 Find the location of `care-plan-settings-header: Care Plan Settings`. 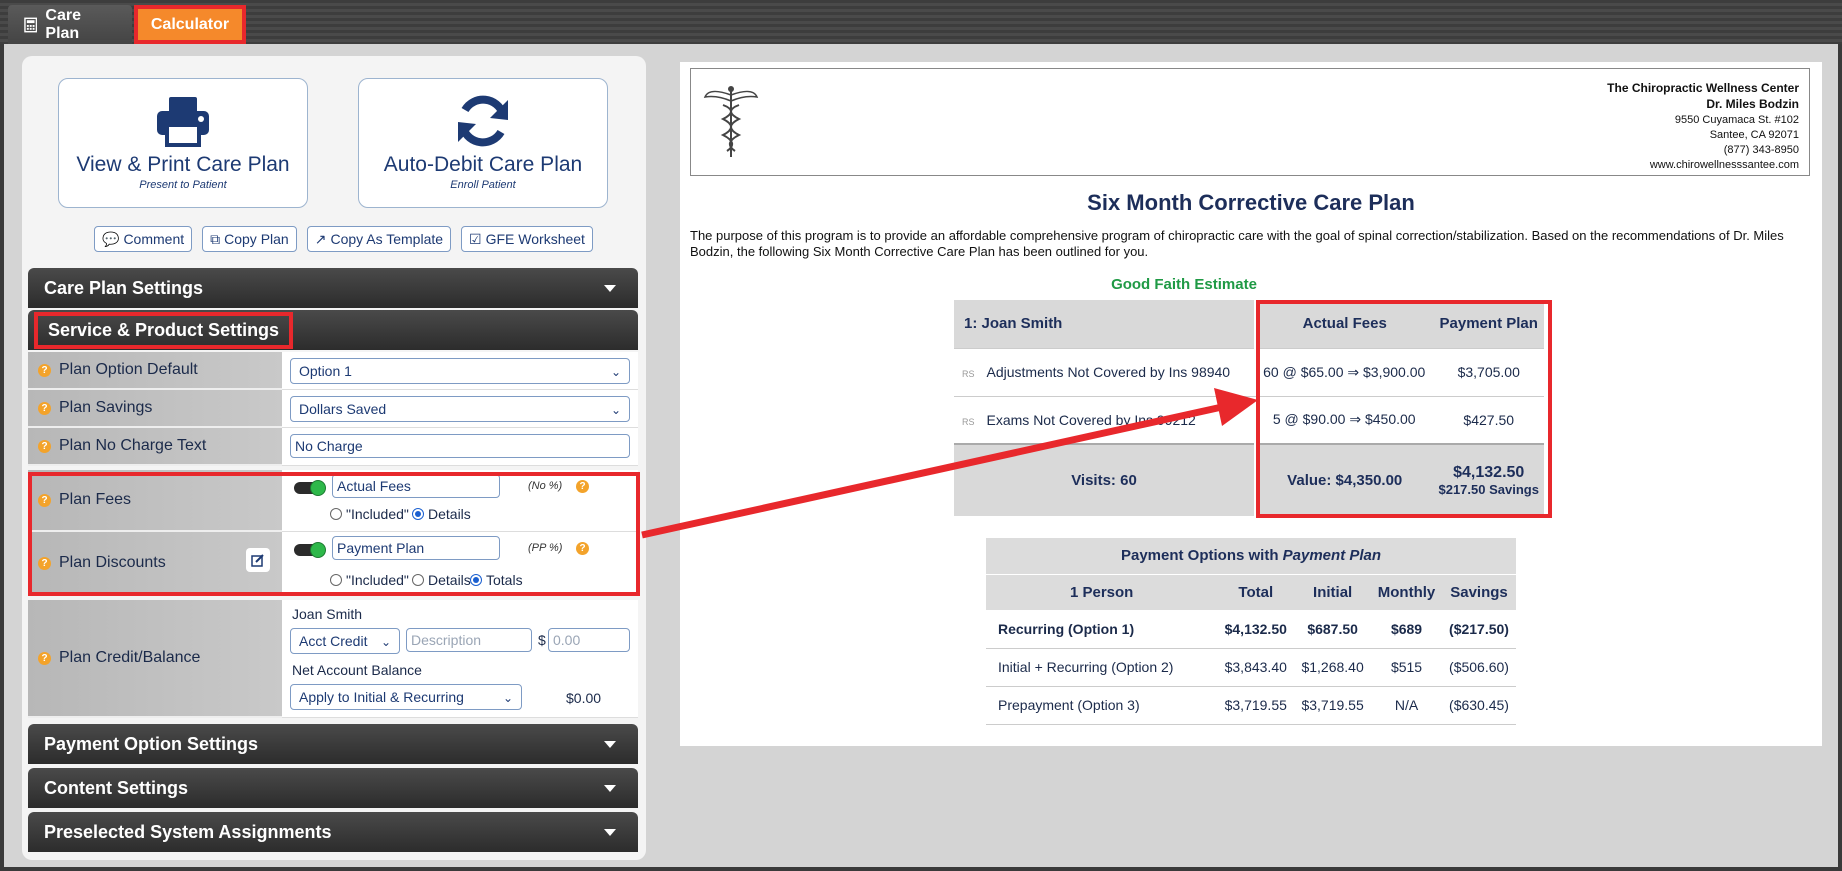

care-plan-settings-header: Care Plan Settings is located at coordinates (333, 288).